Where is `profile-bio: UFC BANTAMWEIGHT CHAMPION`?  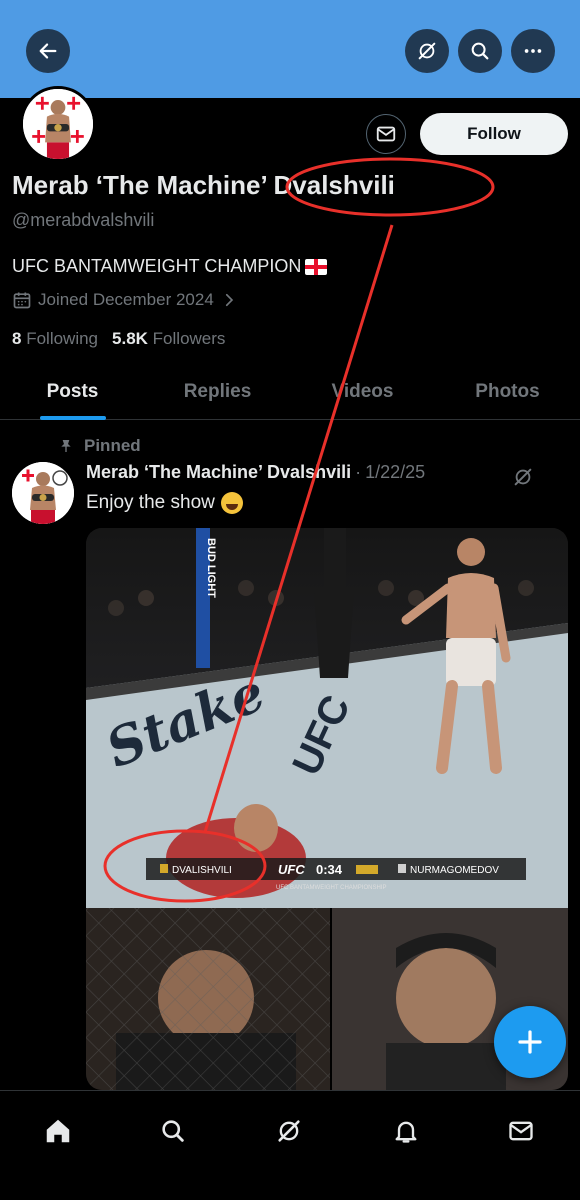 profile-bio: UFC BANTAMWEIGHT CHAMPION is located at coordinates (170, 266).